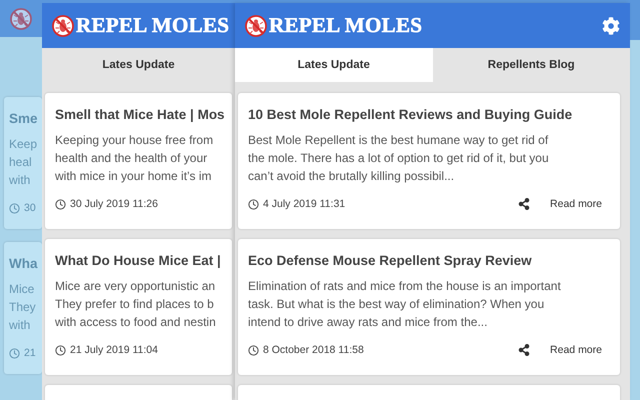 The image size is (640, 400). I want to click on article-date: 21 July 2019 11:04, so click(114, 350).